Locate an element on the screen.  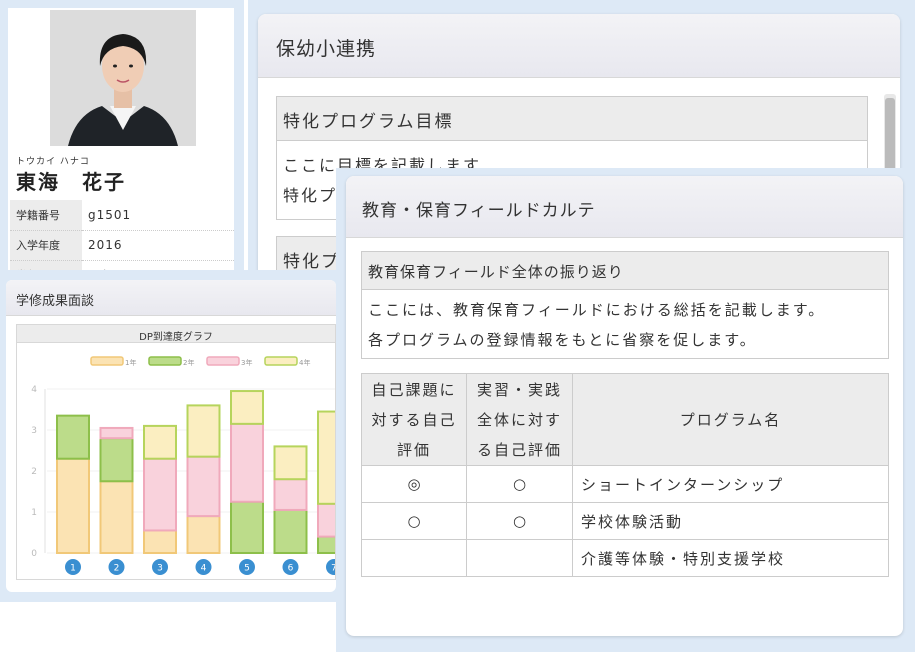
review-line: ここには、教育保育フィールドにおける総括を記載します。 is located at coordinates (597, 310).